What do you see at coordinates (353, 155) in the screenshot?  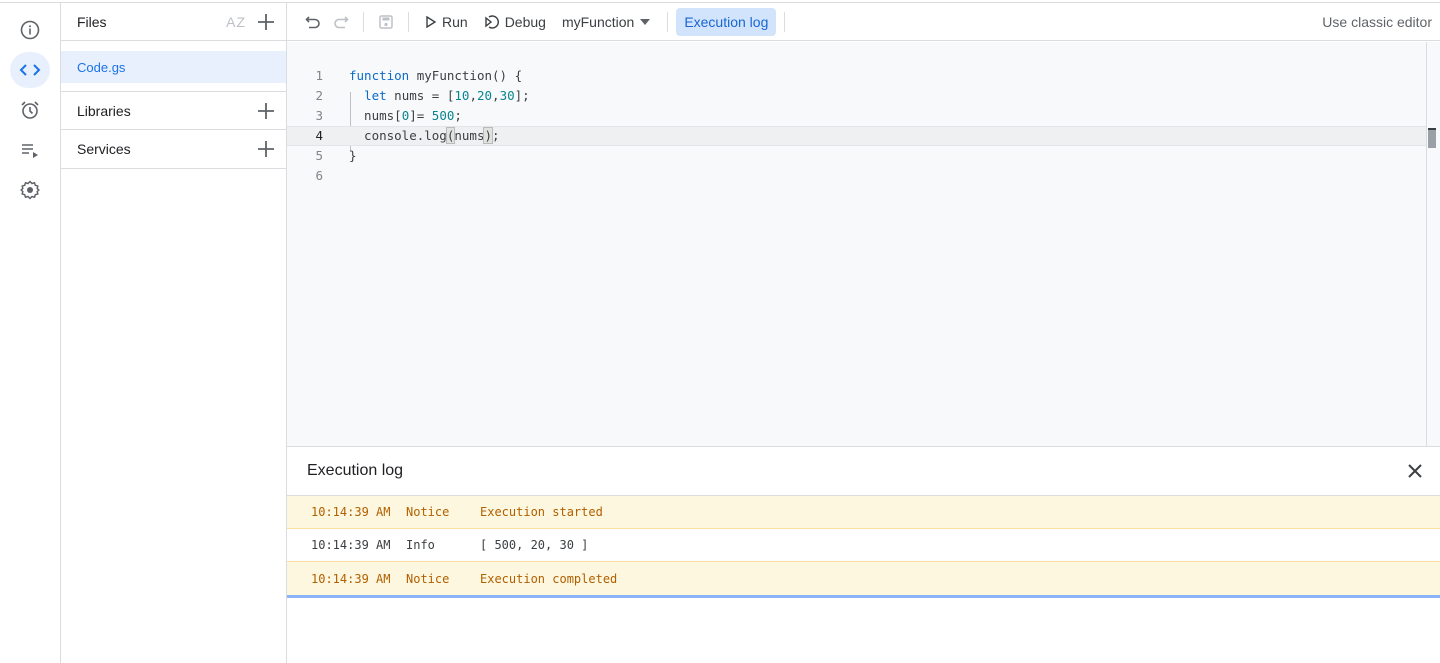 I see `line-code: }` at bounding box center [353, 155].